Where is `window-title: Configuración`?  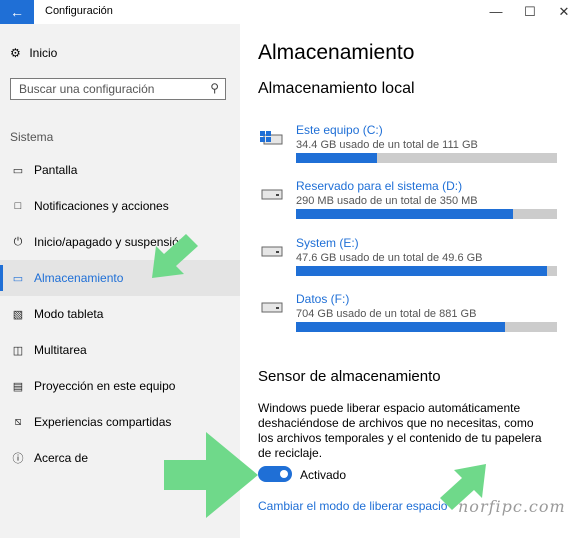
window-title: Configuración is located at coordinates (79, 11).